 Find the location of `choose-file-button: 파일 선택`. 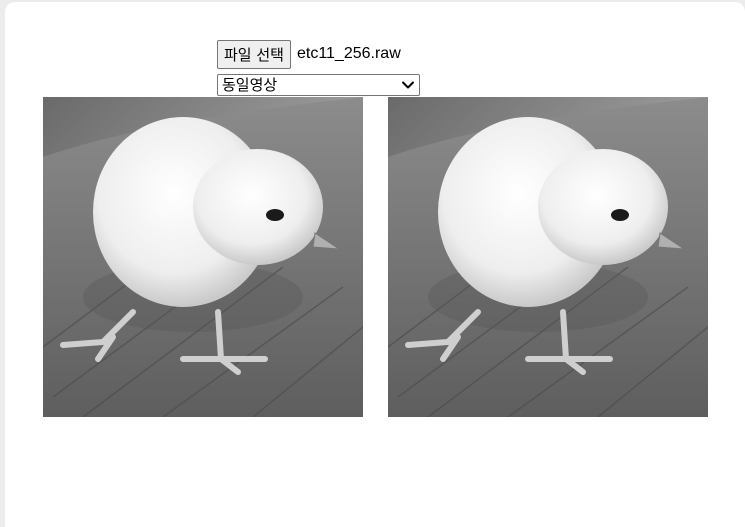

choose-file-button: 파일 선택 is located at coordinates (254, 54).